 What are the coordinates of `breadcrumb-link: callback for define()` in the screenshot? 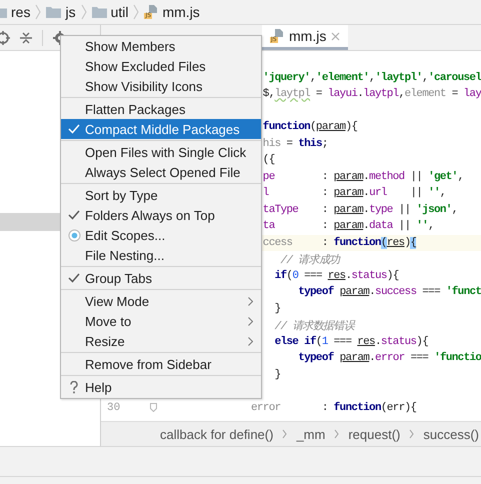 It's located at (217, 434).